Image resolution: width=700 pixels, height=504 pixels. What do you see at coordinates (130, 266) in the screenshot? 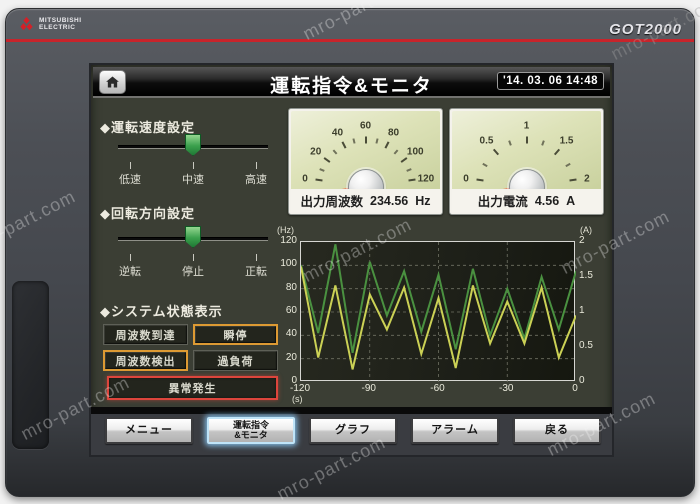
I see `direction-tick-reverse: 逆転` at bounding box center [130, 266].